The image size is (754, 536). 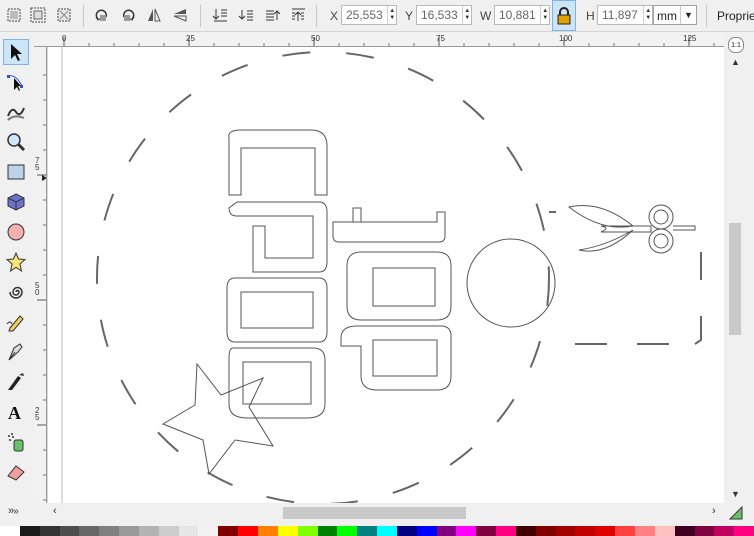 I want to click on x-input, so click(x=365, y=15).